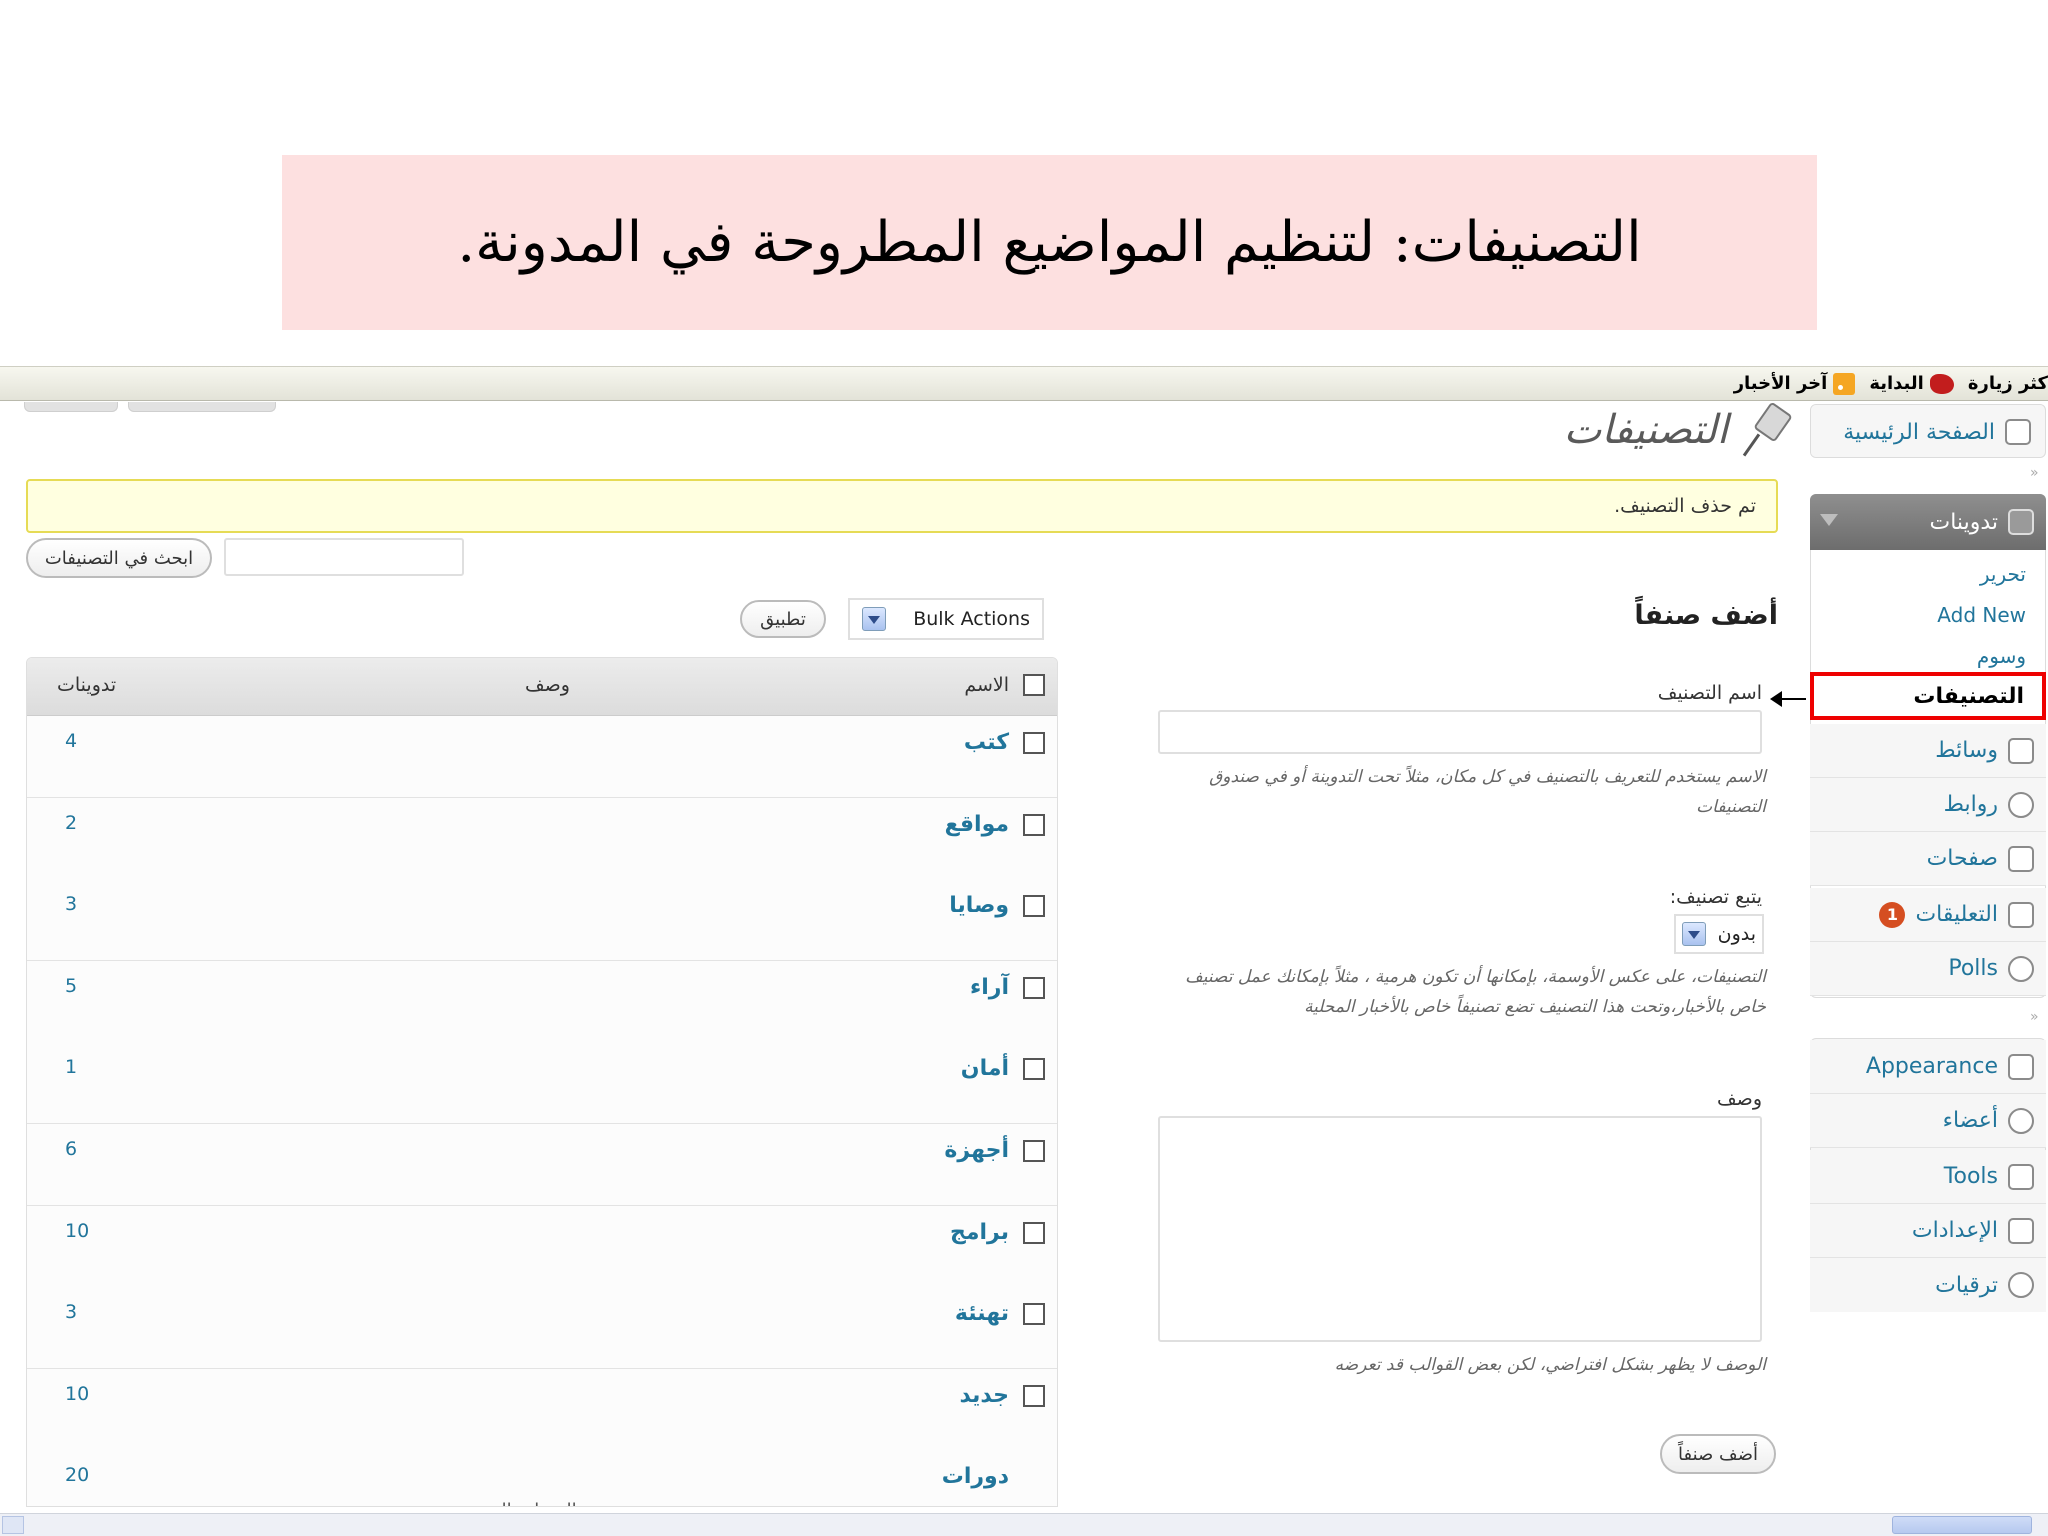 This screenshot has width=2048, height=1536. I want to click on bookmark-latest-news: آخر الأخبار, so click(1795, 383).